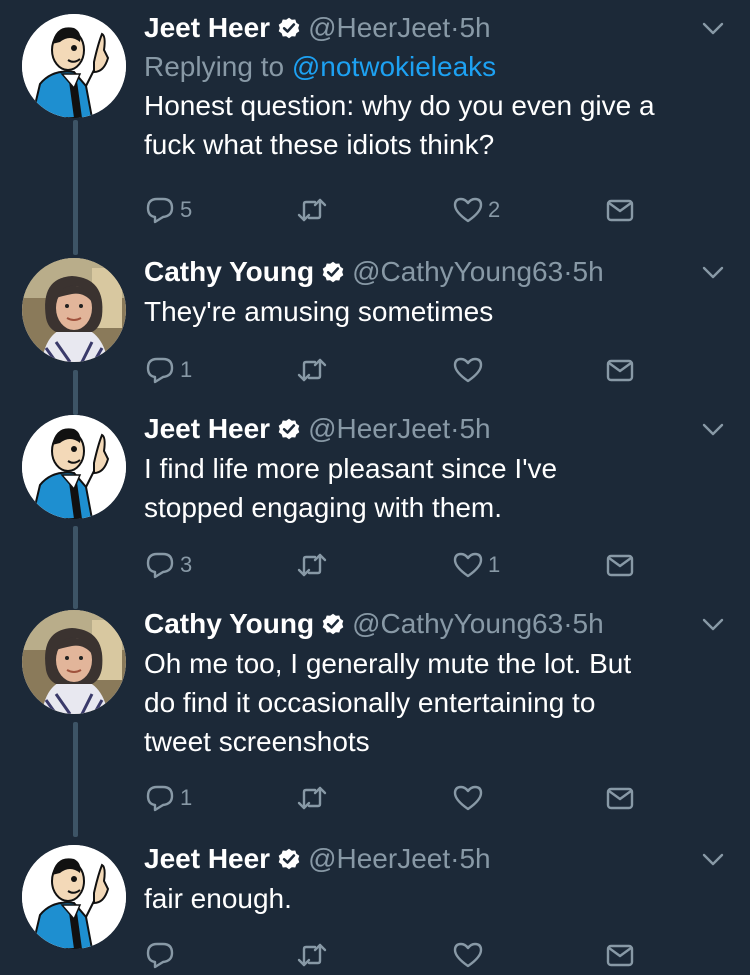 This screenshot has height=975, width=750. I want to click on tweet-text-line: do find it occasionally entertaining to, so click(370, 702).